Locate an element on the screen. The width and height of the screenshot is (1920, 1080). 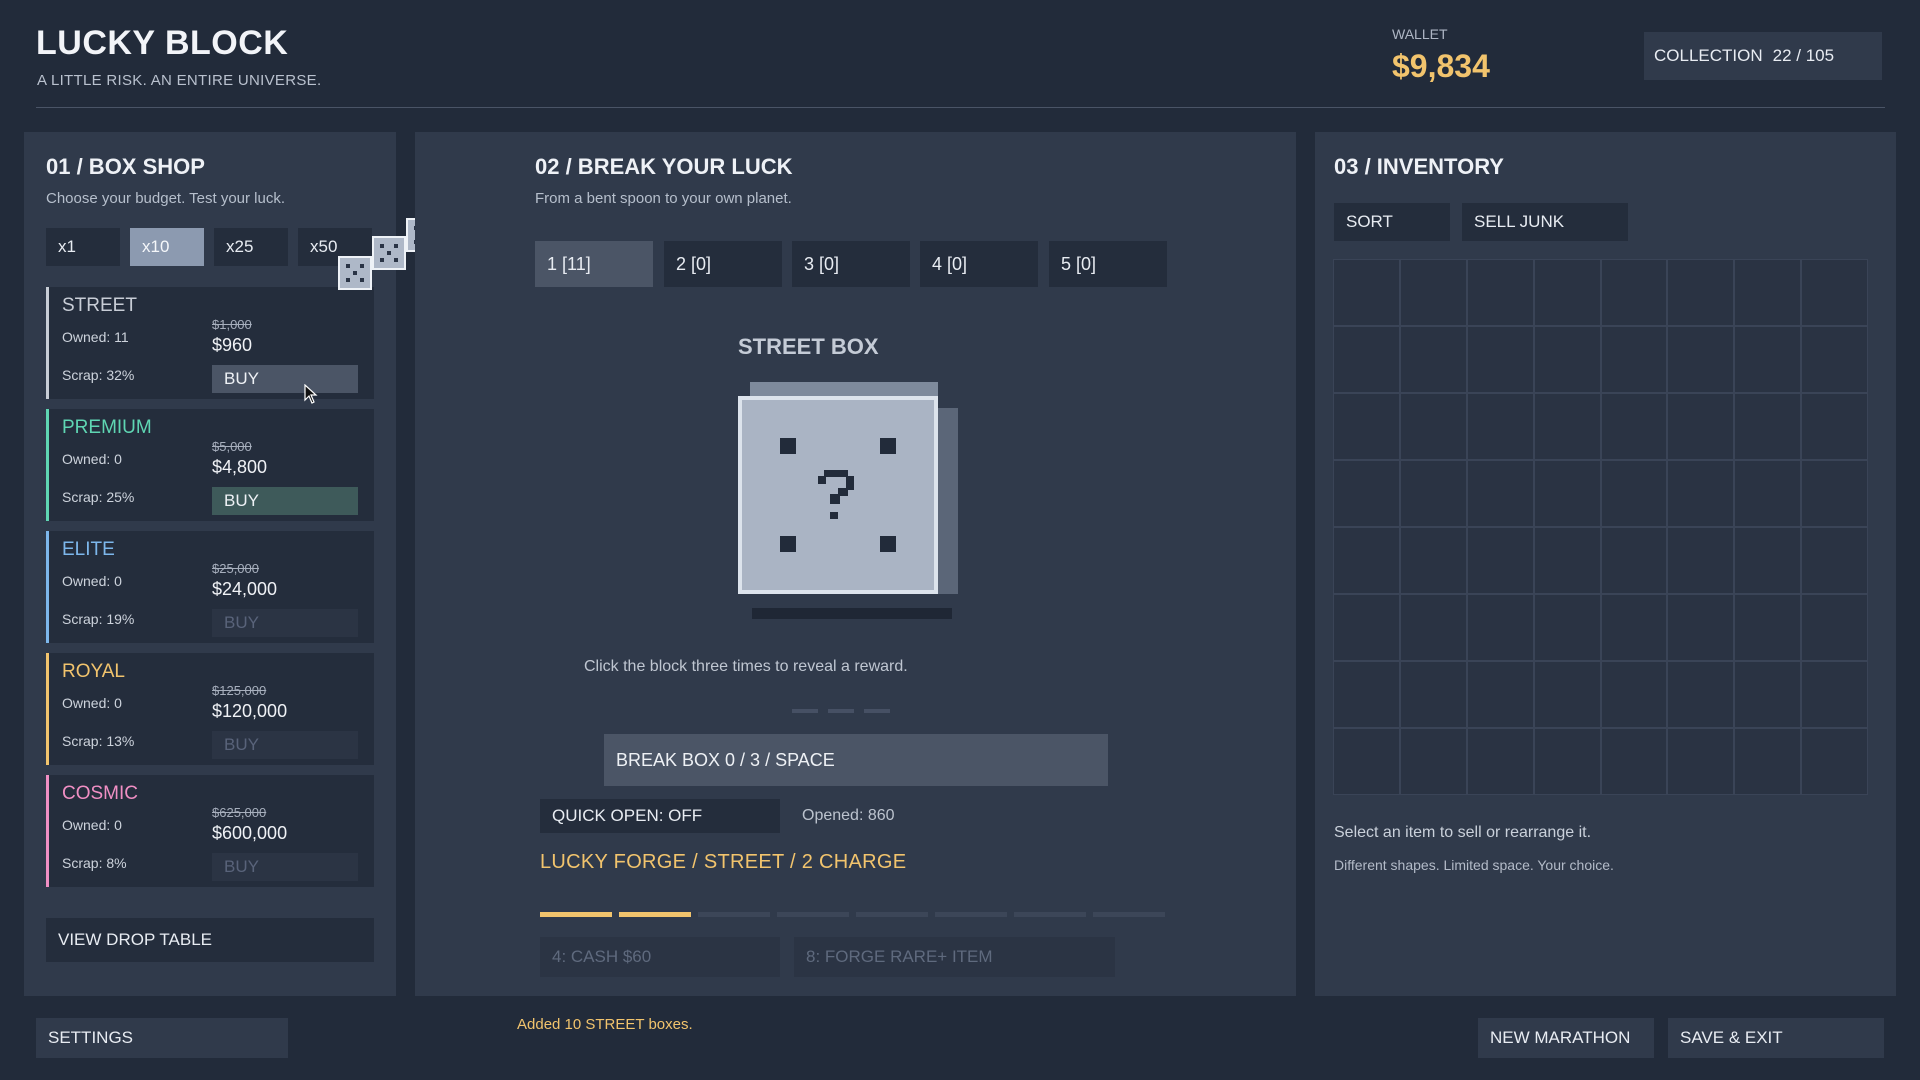
mouse-cursor-icon is located at coordinates (311, 394).